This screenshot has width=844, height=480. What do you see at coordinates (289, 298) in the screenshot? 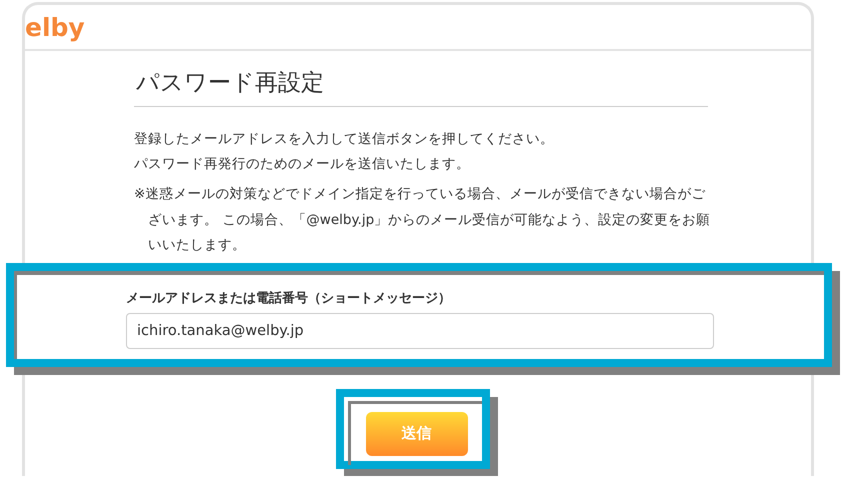
I see `field-label: メールアドレスまたは電話番号（ショートメッセージ）` at bounding box center [289, 298].